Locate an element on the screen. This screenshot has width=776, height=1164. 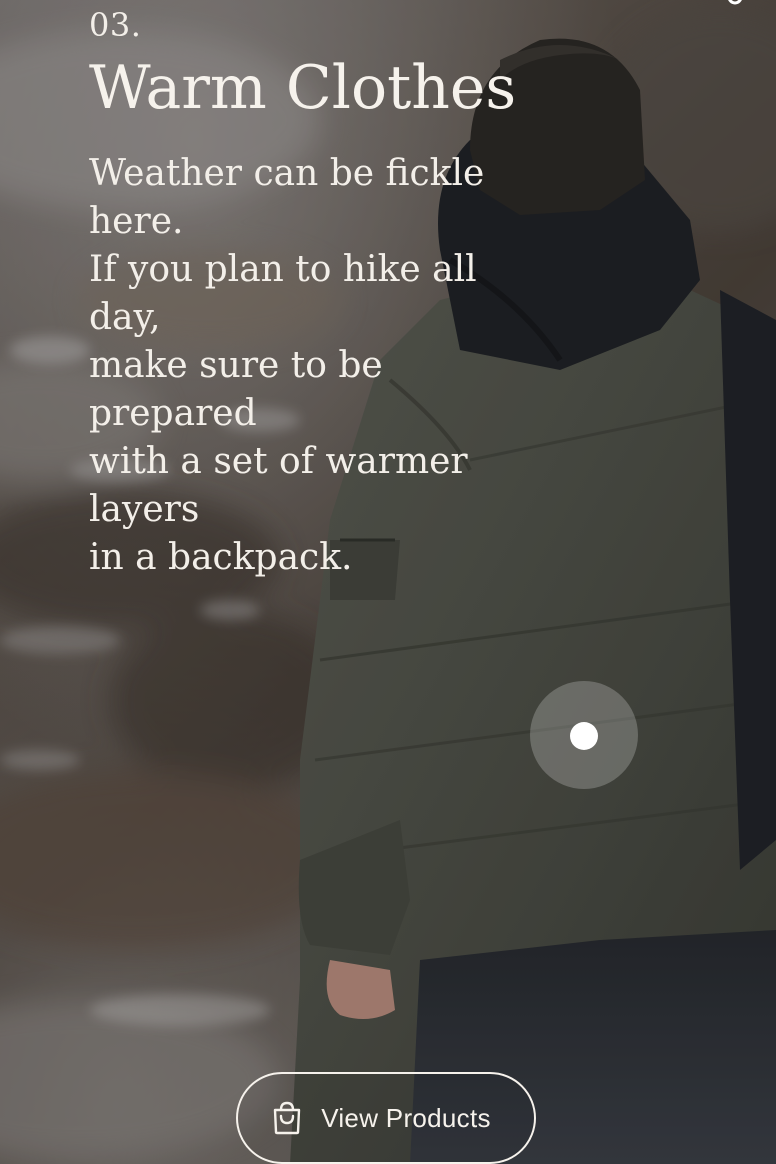
step-number: 03. is located at coordinates (115, 25).